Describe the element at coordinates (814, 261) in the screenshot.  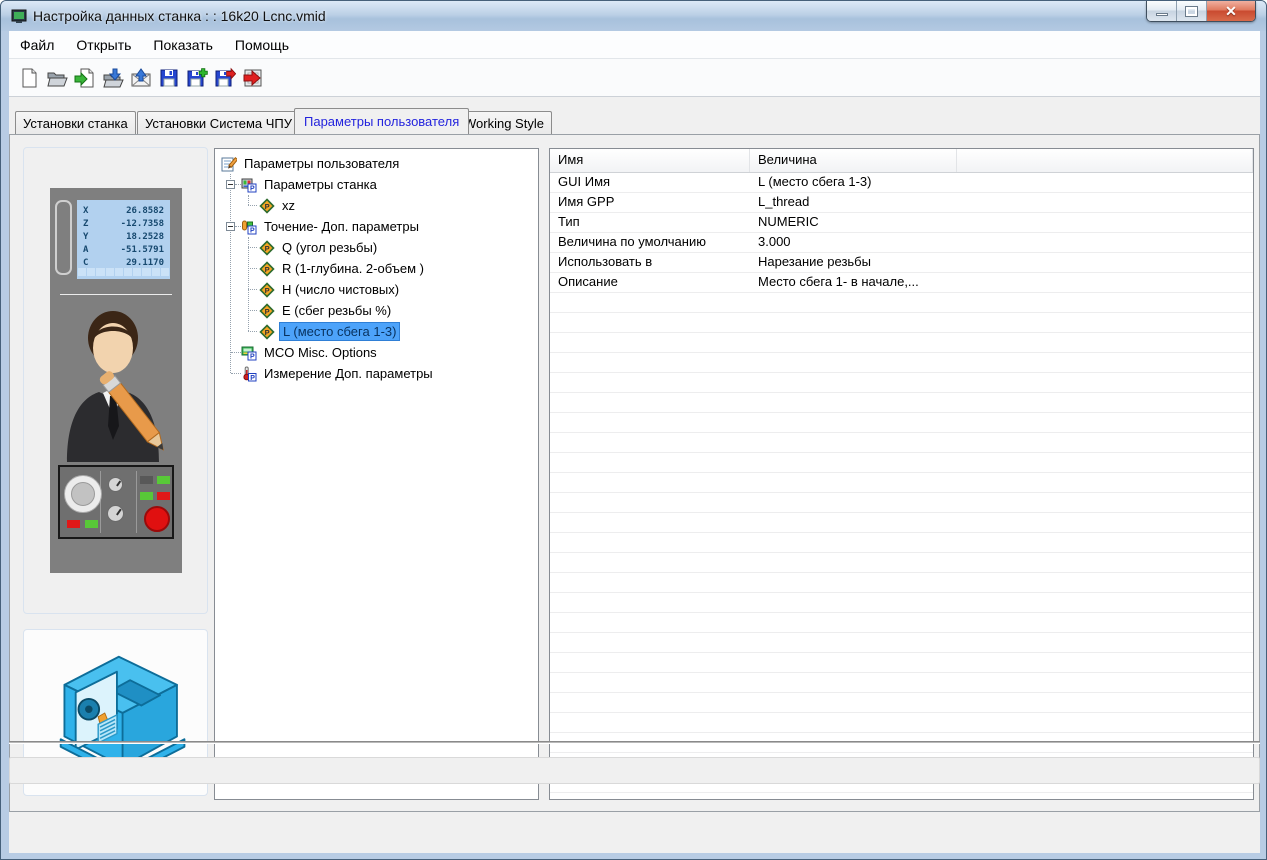
I see `property-value: Нарезание резьбы` at that location.